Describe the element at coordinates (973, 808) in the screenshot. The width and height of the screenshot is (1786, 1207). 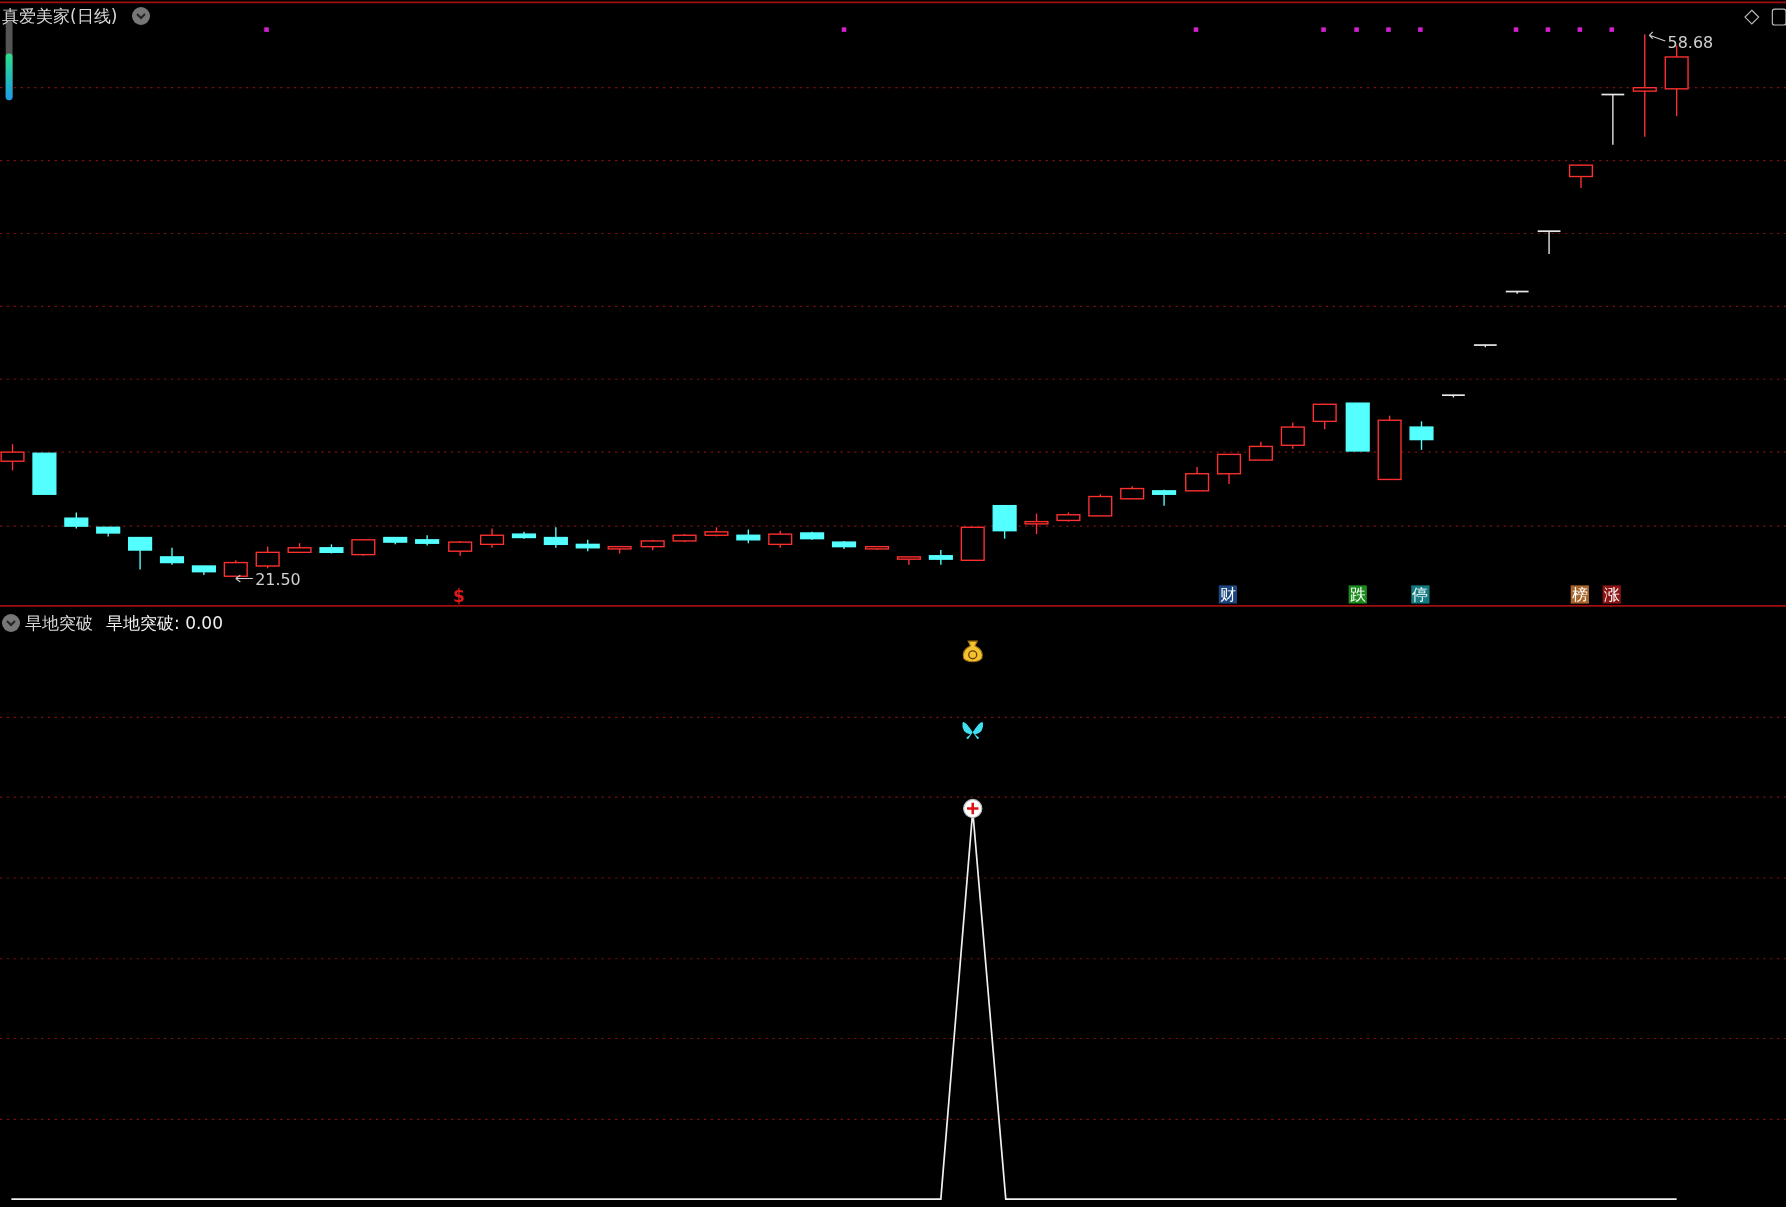
I see `plus-circle-icon` at that location.